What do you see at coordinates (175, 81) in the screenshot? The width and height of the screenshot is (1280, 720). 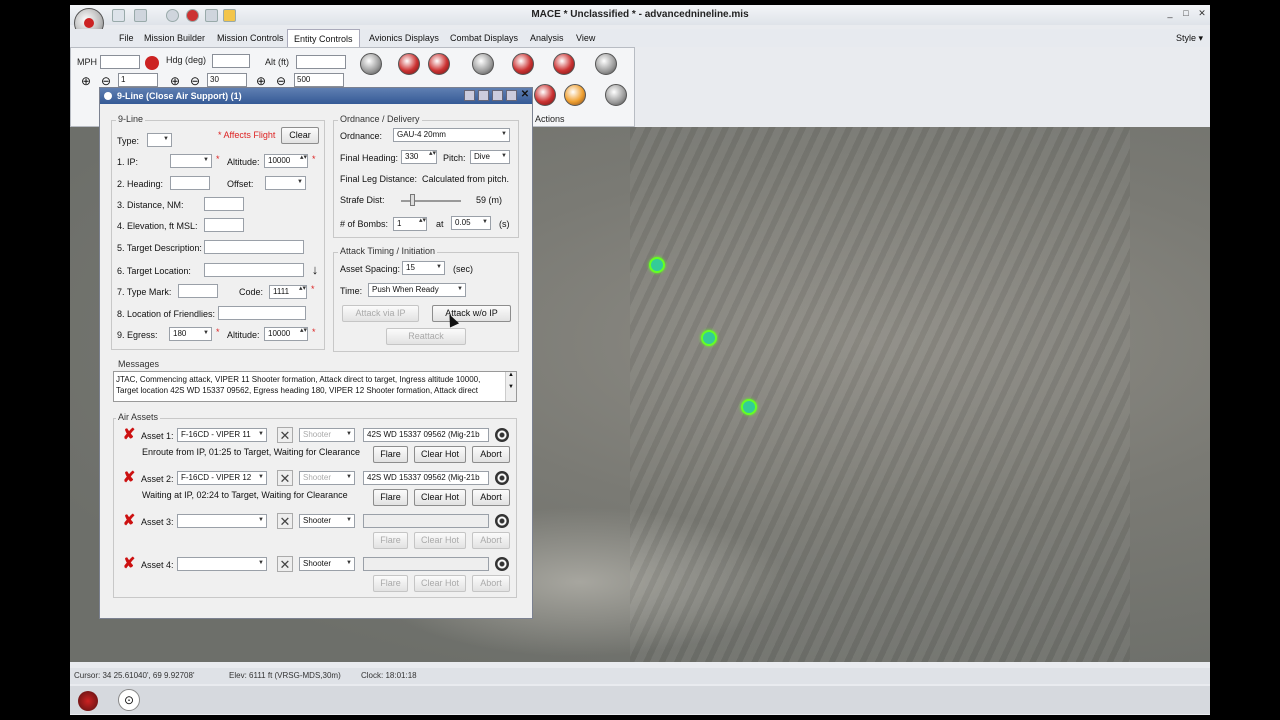 I see `increase-heading-icon: ⊕` at bounding box center [175, 81].